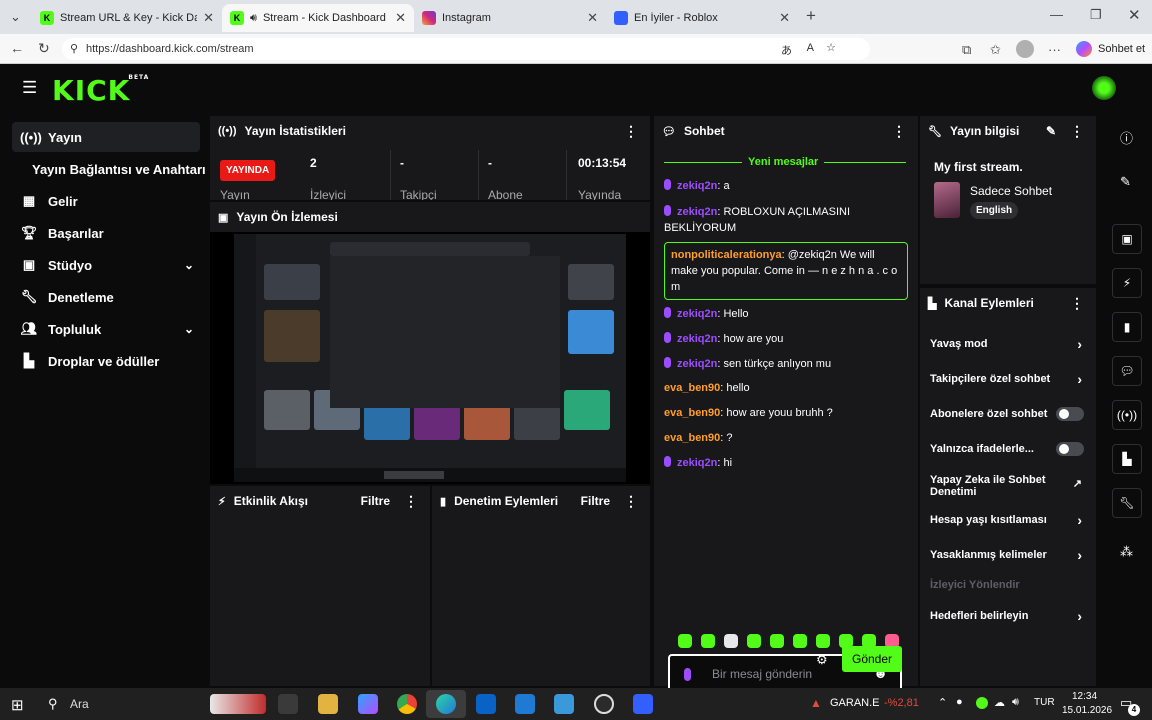 The width and height of the screenshot is (1152, 720). Describe the element at coordinates (17, 705) in the screenshot. I see `windows-start-icon: ⊞` at that location.